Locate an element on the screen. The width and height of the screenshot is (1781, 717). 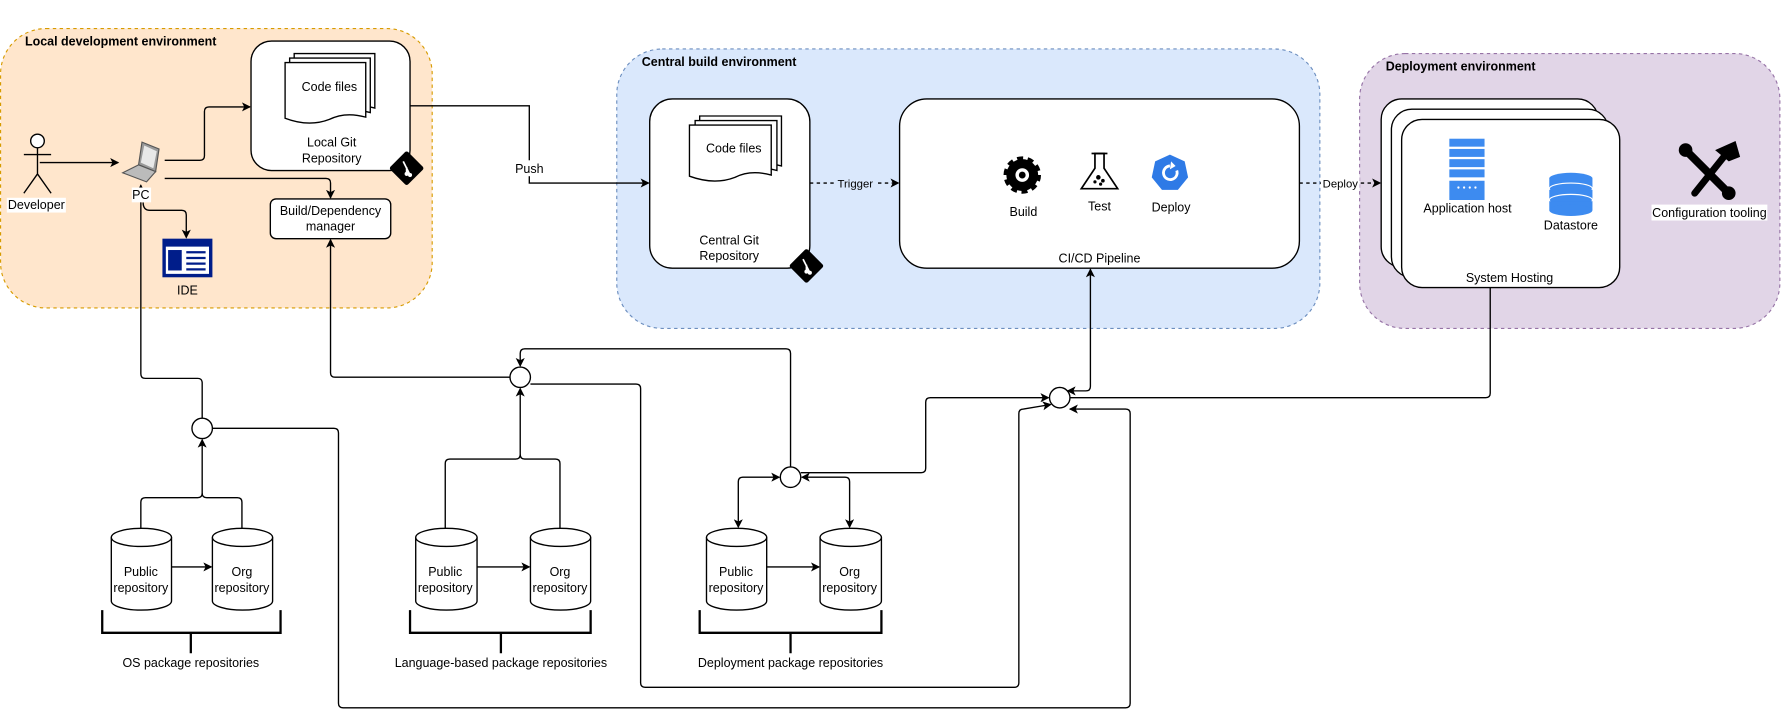
central-code-files-label: Code files is located at coordinates (734, 148).